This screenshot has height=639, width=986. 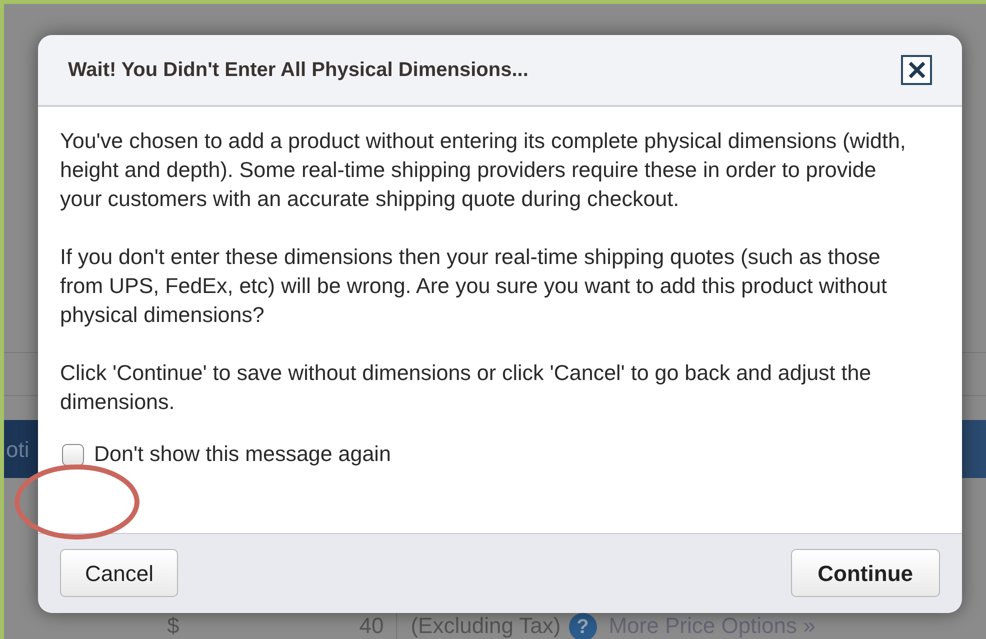 What do you see at coordinates (242, 454) in the screenshot?
I see `checkbox-label: Don't show this message again` at bounding box center [242, 454].